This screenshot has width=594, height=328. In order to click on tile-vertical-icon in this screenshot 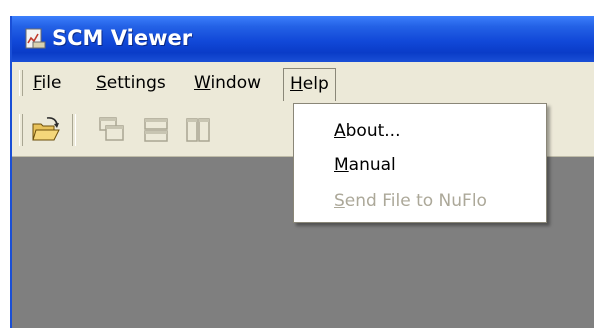, I will do `click(198, 130)`.